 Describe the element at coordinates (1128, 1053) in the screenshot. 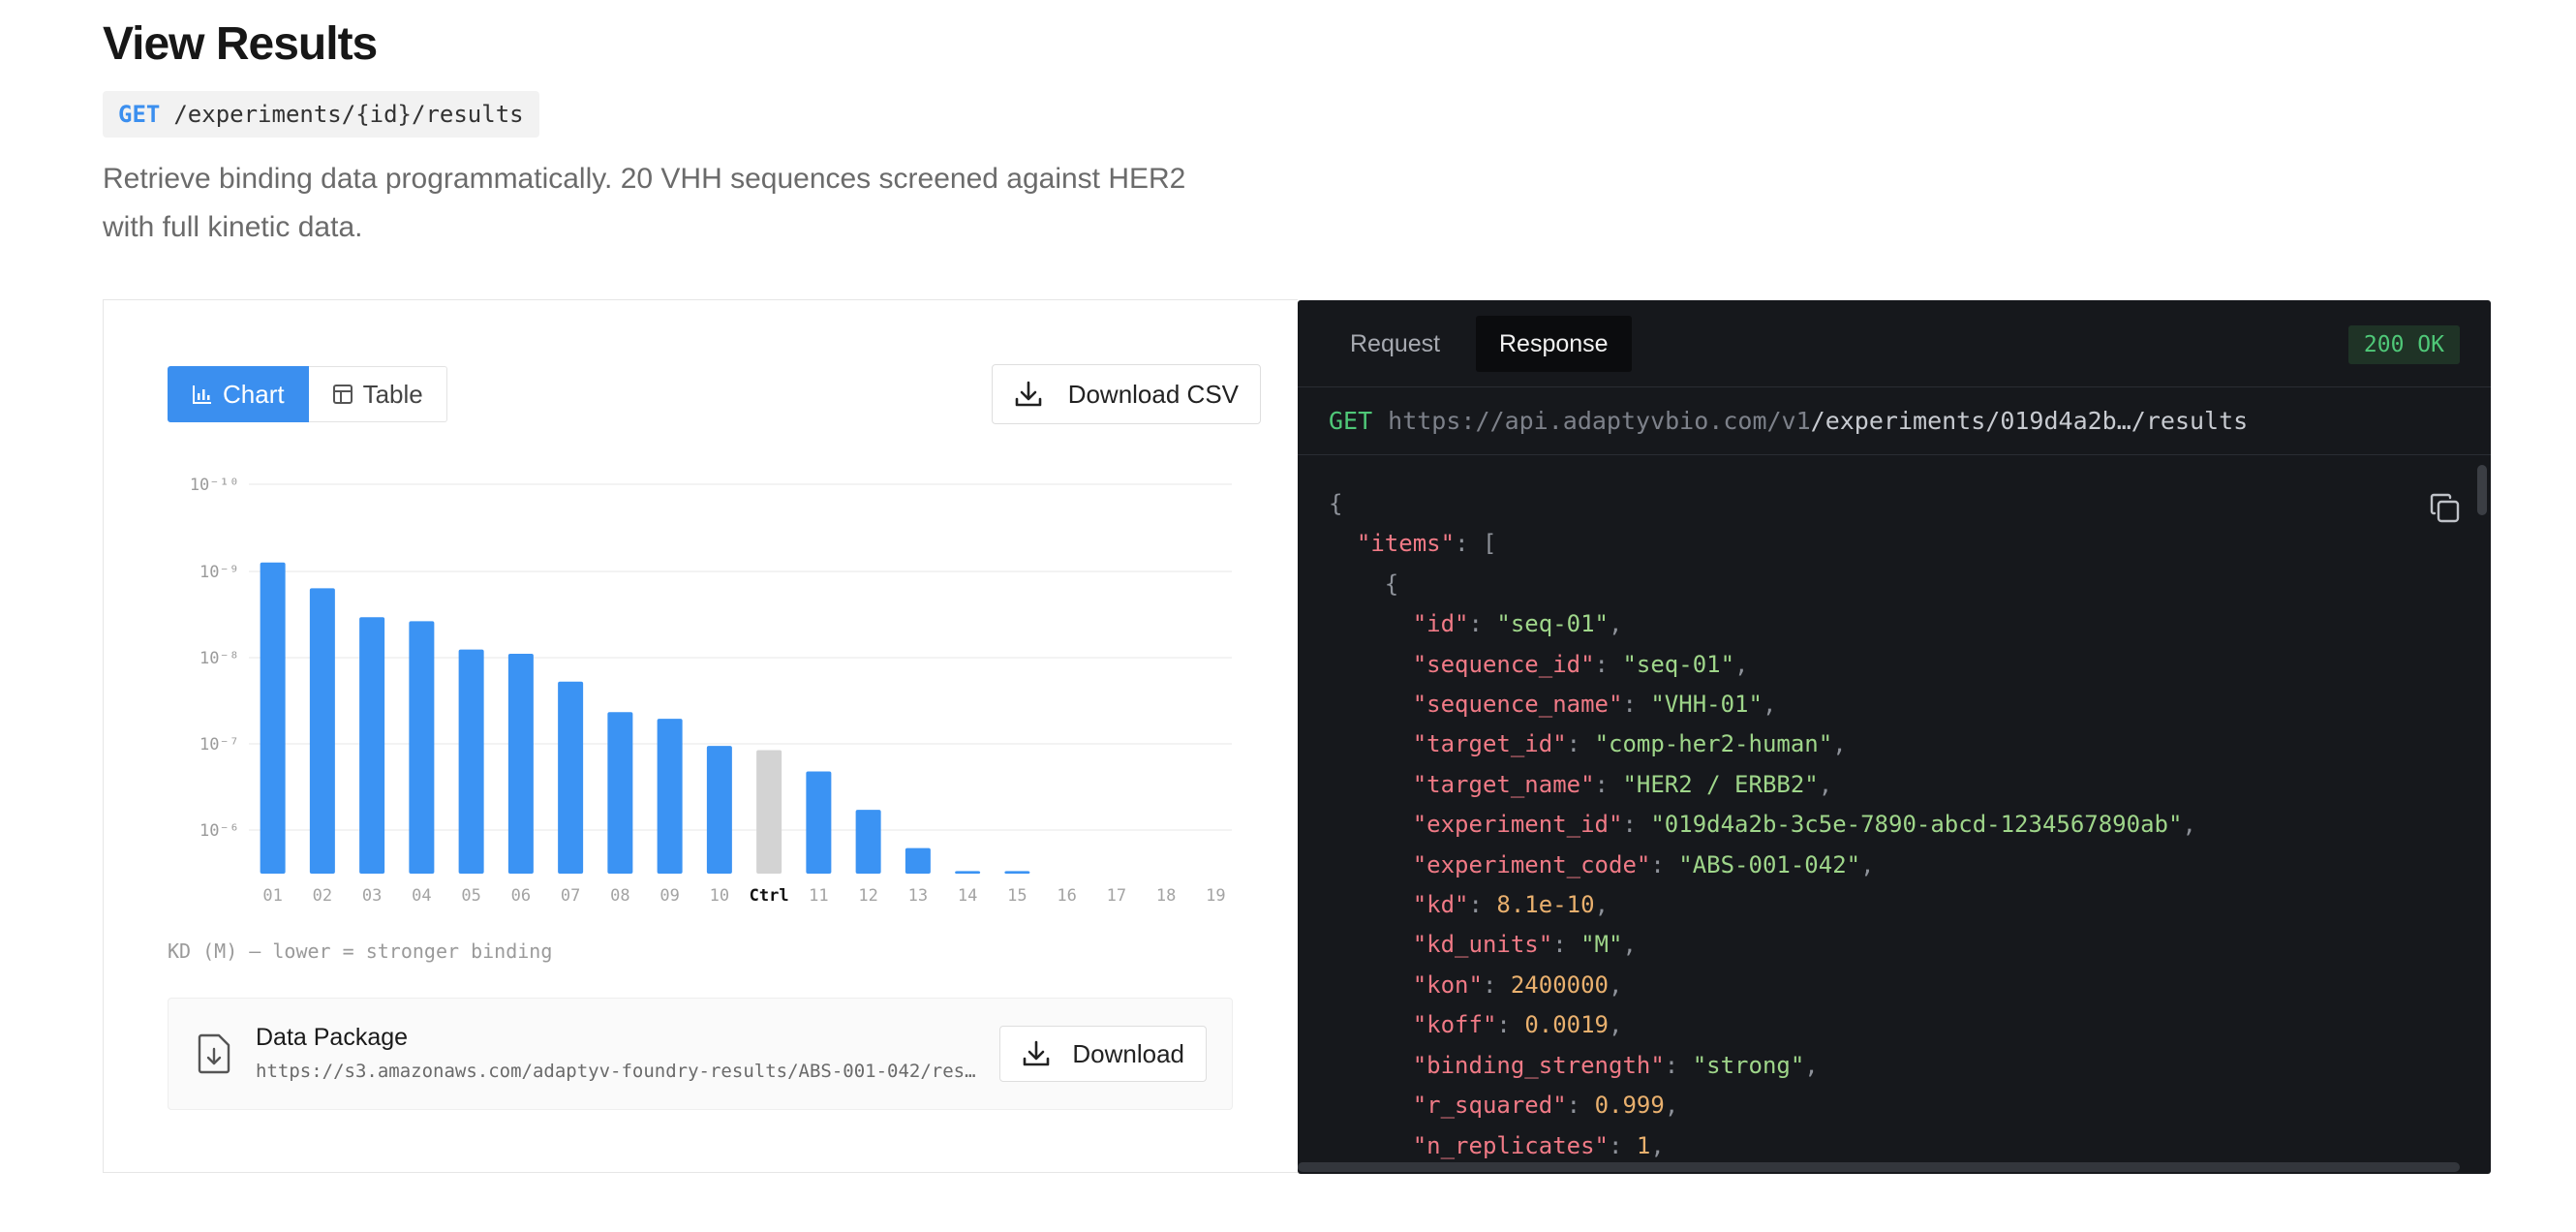

I see `data-package-download-label: Download` at that location.